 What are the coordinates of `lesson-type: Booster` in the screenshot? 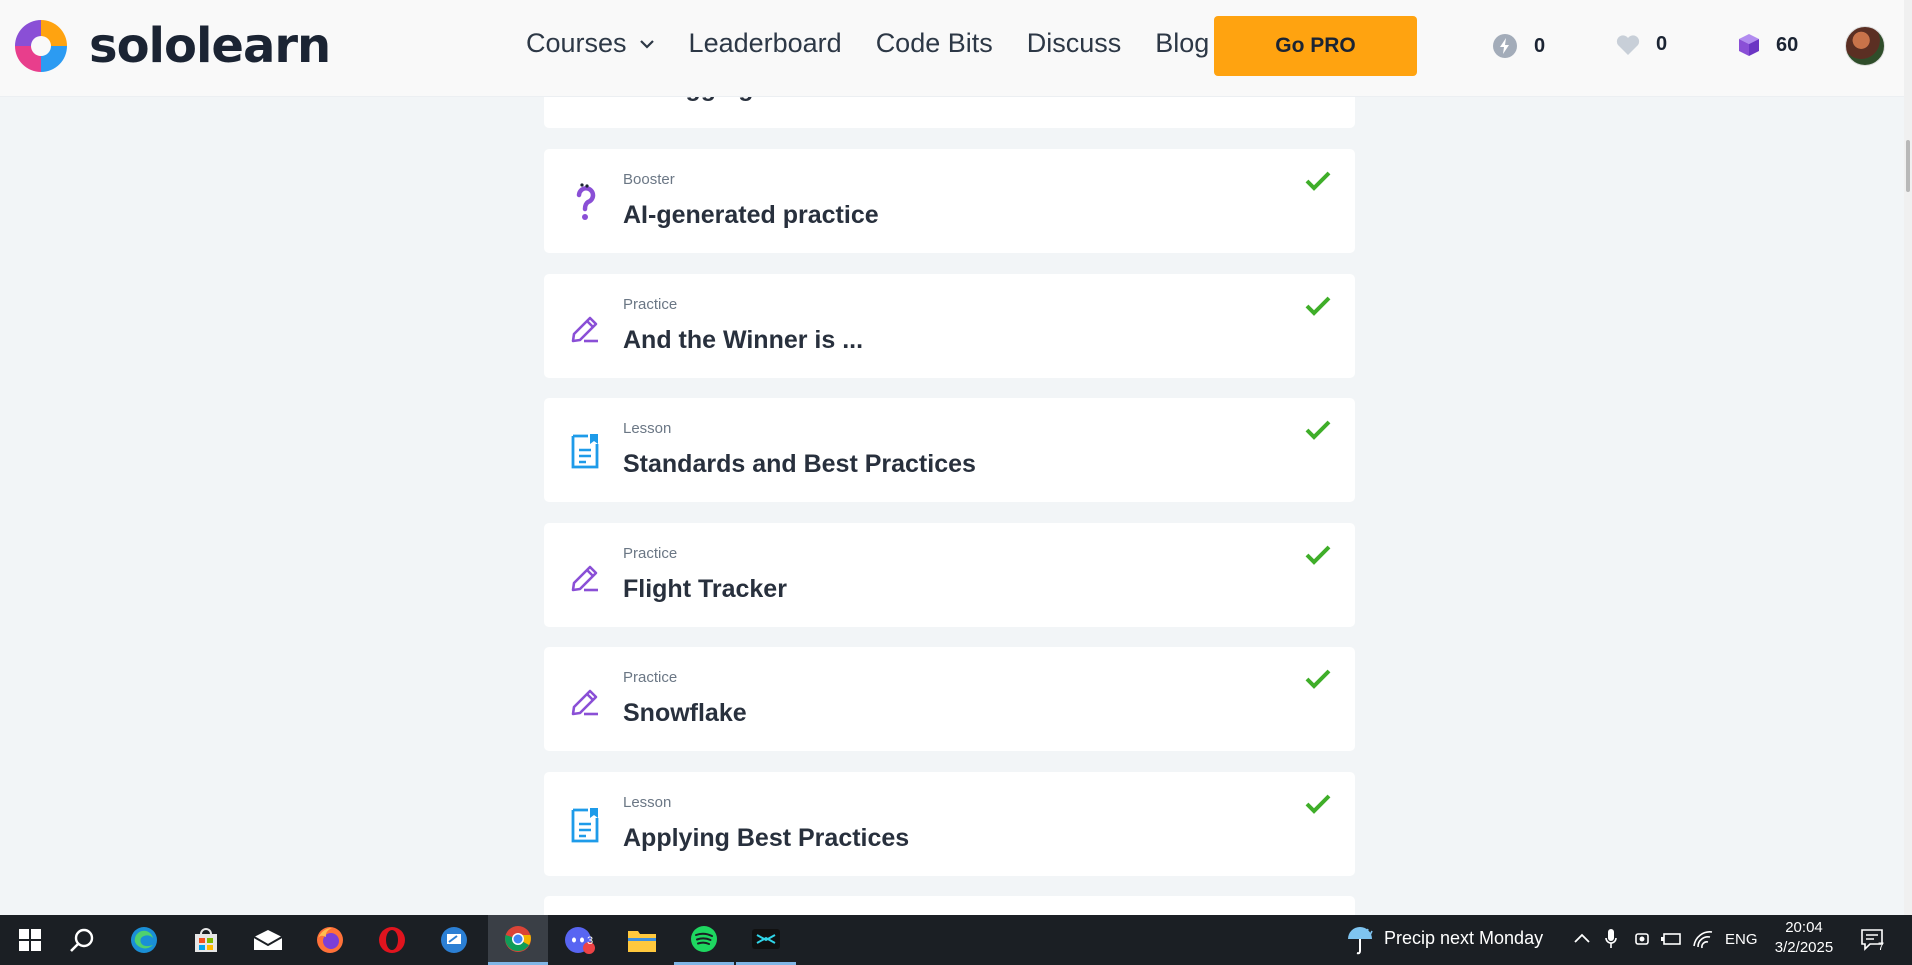 It's located at (649, 179).